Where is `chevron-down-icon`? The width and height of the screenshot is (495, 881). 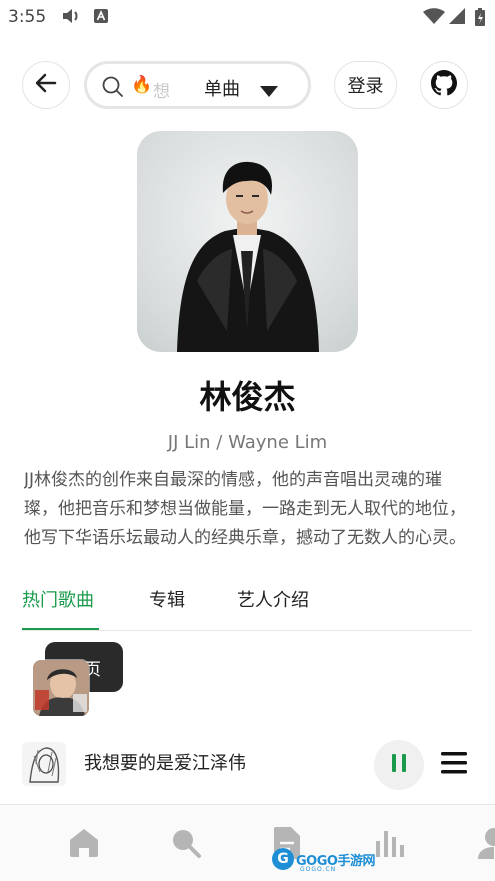 chevron-down-icon is located at coordinates (269, 91).